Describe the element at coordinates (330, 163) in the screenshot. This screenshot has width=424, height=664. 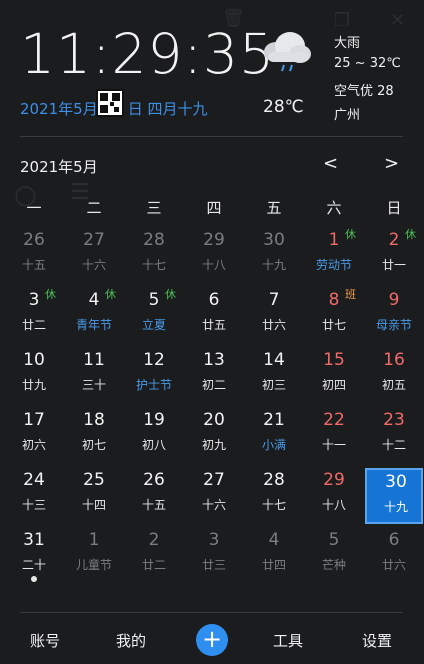
I see `prev-month-button: <` at that location.